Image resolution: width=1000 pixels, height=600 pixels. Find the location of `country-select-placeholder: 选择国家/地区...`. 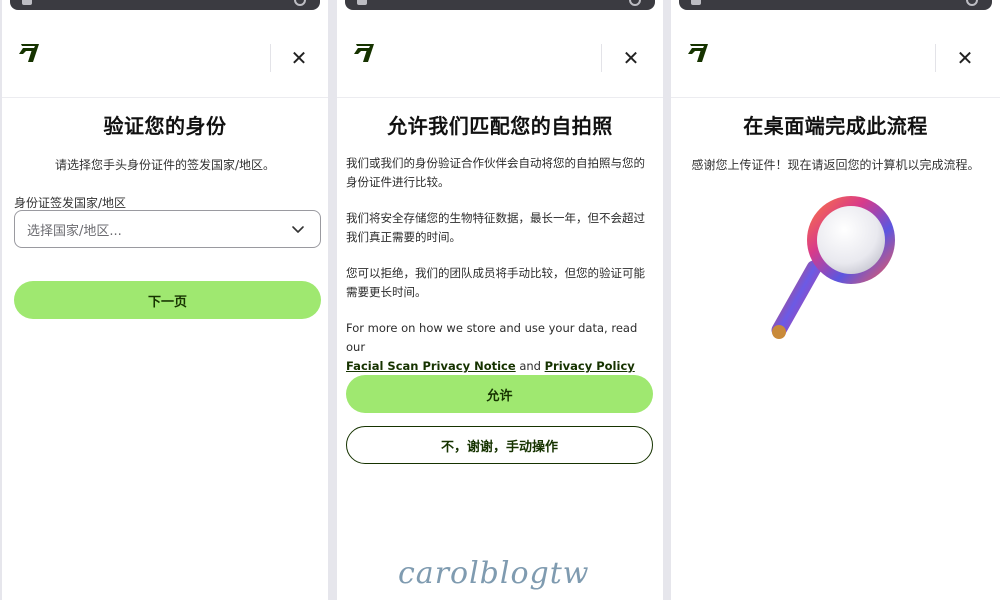

country-select-placeholder: 选择国家/地区... is located at coordinates (74, 231).